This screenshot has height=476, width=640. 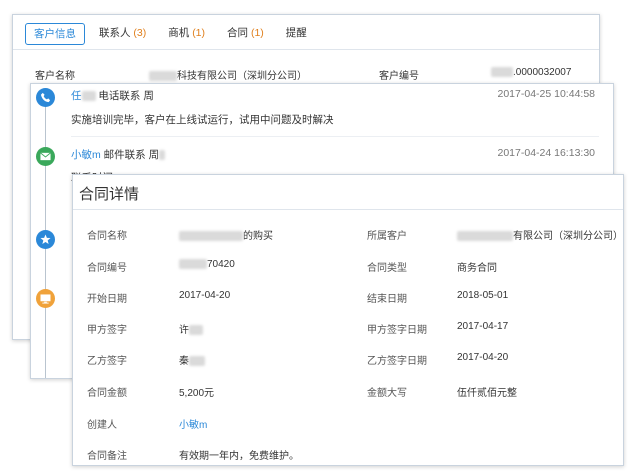 What do you see at coordinates (348, 359) in the screenshot?
I see `contract-row: 乙方签字 秦 乙方签字日期 2017-04-20` at bounding box center [348, 359].